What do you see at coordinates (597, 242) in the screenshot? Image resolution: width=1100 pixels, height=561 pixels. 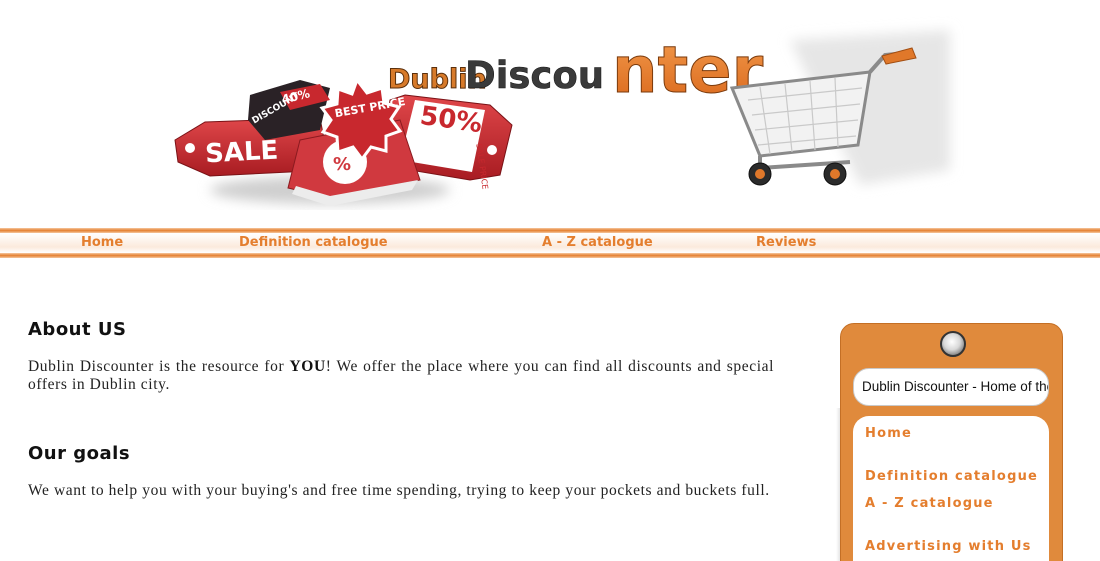 I see `nav-link-a-z-catalogue: A - Z catalogue` at bounding box center [597, 242].